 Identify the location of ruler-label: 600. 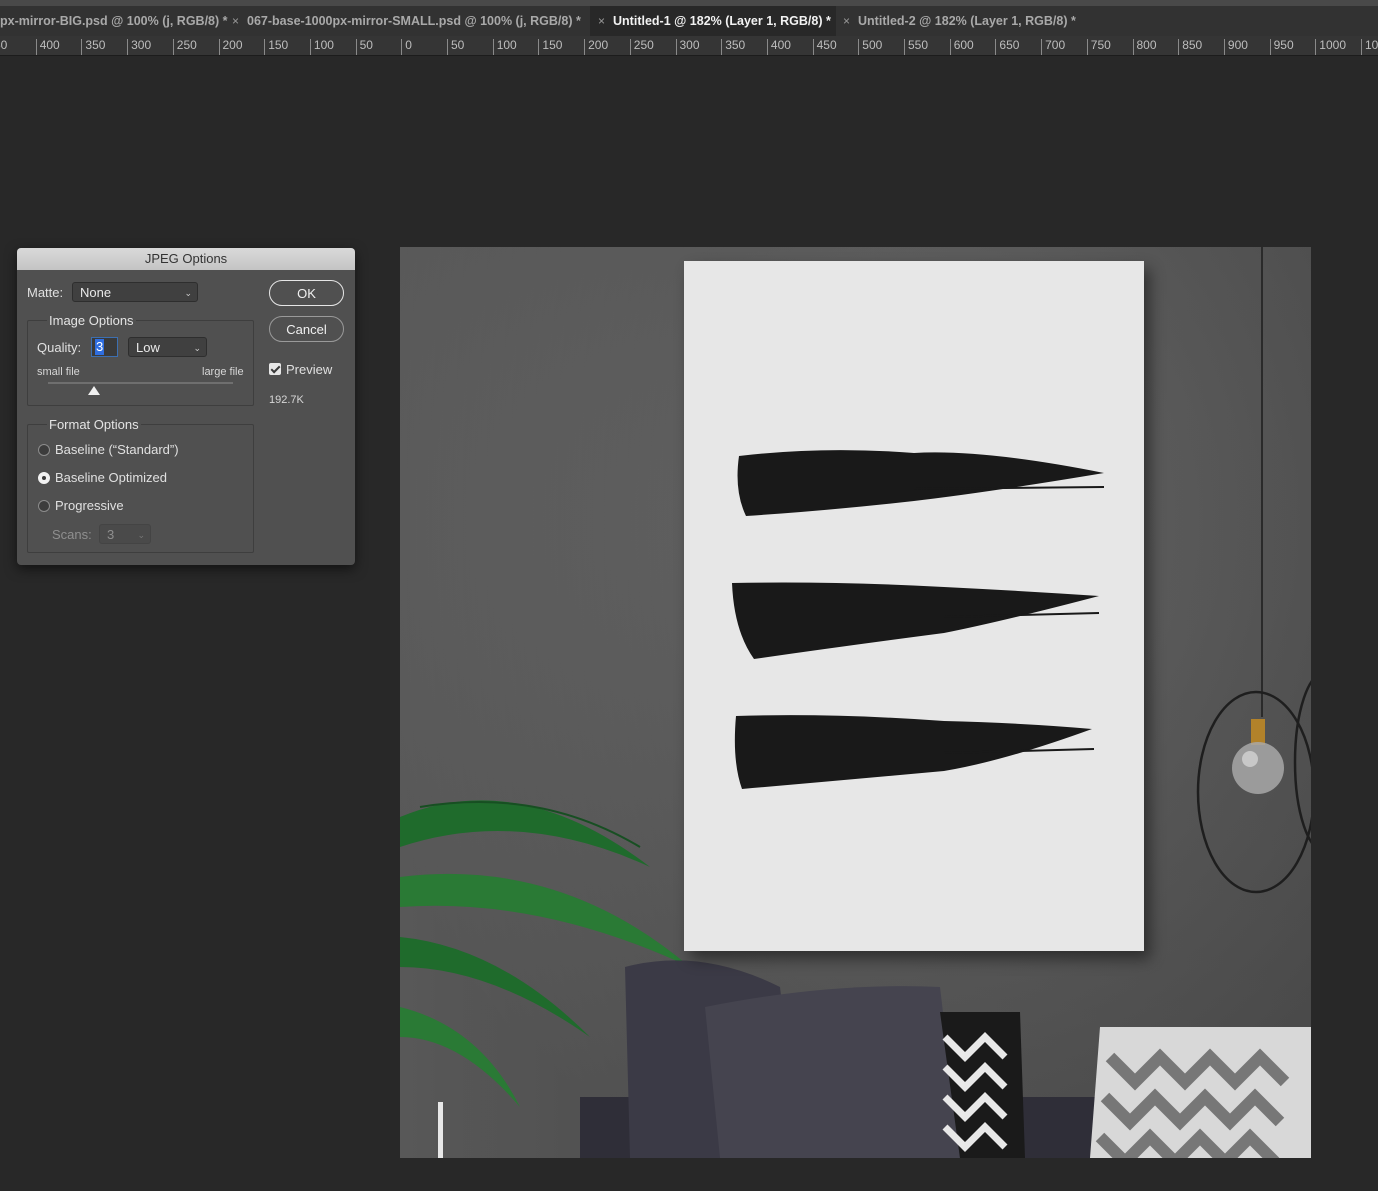
(961, 47).